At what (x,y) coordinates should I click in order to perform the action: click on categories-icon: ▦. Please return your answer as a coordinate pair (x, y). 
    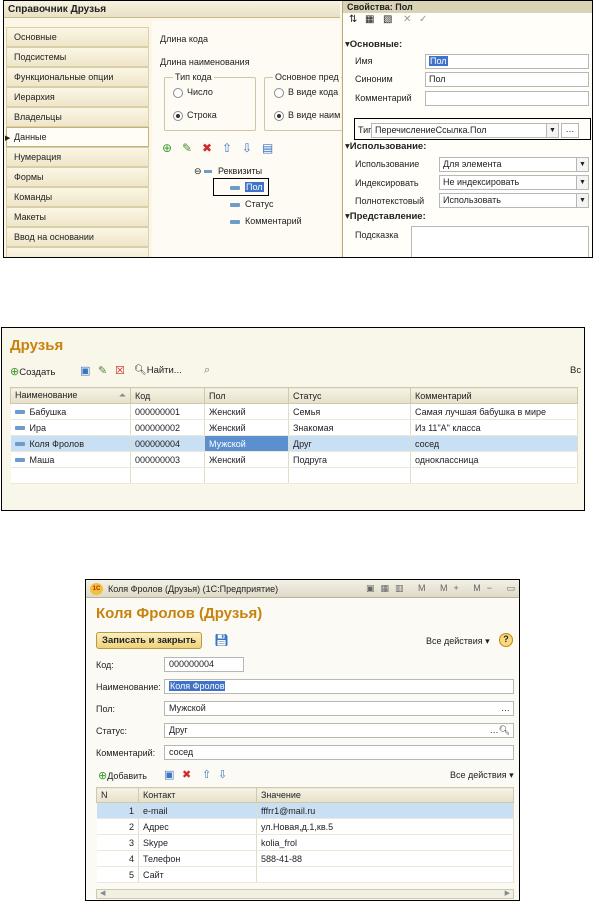
    Looking at the image, I should click on (369, 19).